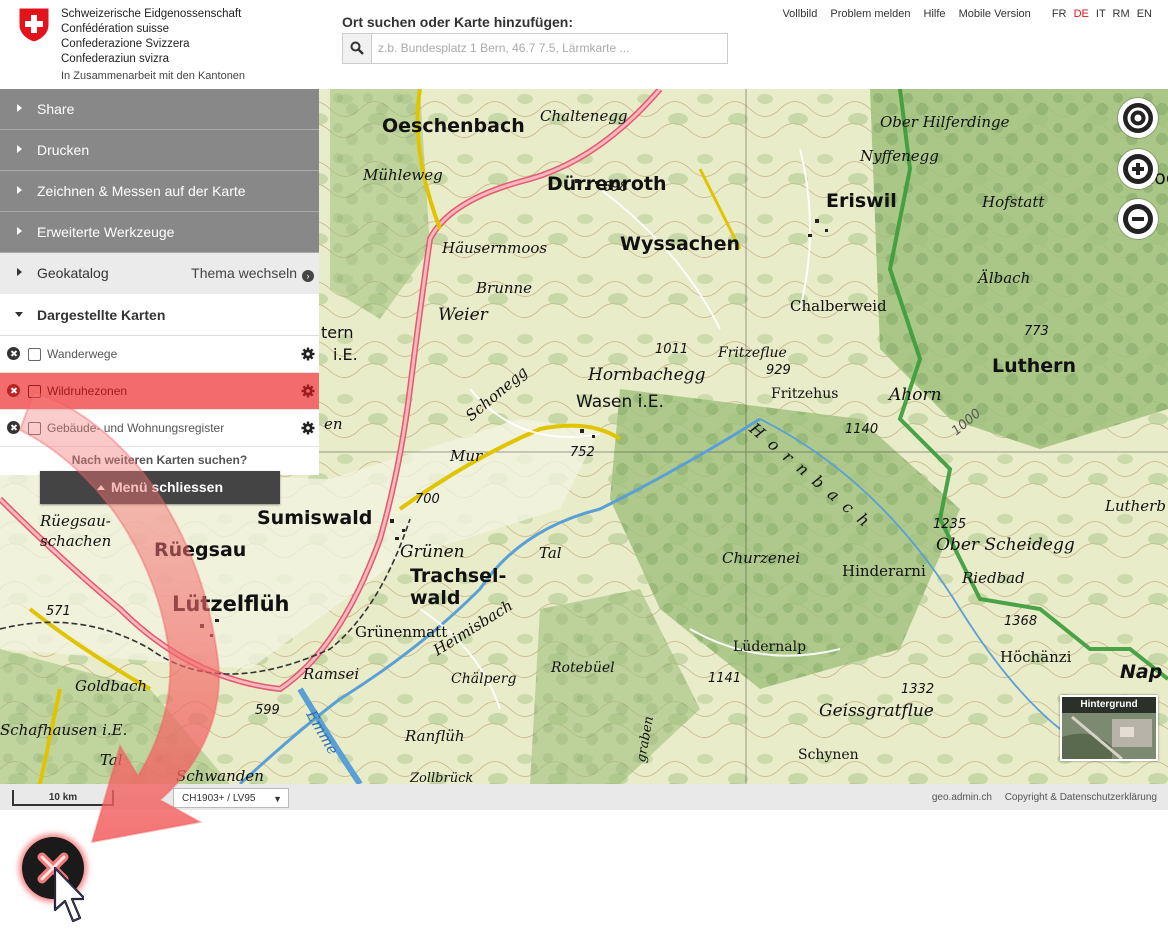  Describe the element at coordinates (1036, 331) in the screenshot. I see `map-label: 773` at that location.